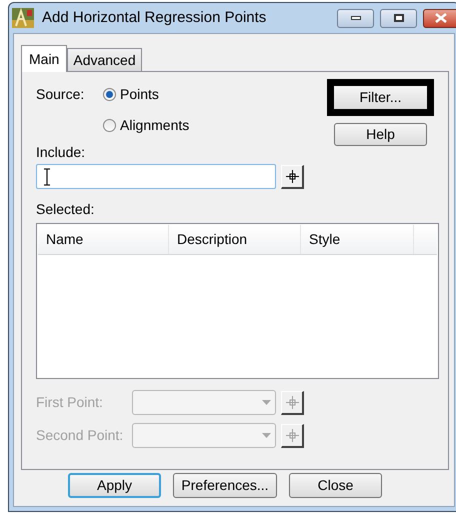 This screenshot has width=456, height=514. I want to click on text-cursor-icon, so click(47, 177).